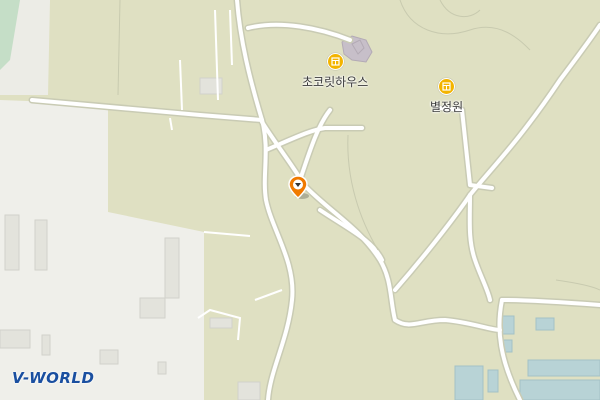 The width and height of the screenshot is (600, 400). What do you see at coordinates (446, 96) in the screenshot?
I see `poi-star-garden: 별정원` at bounding box center [446, 96].